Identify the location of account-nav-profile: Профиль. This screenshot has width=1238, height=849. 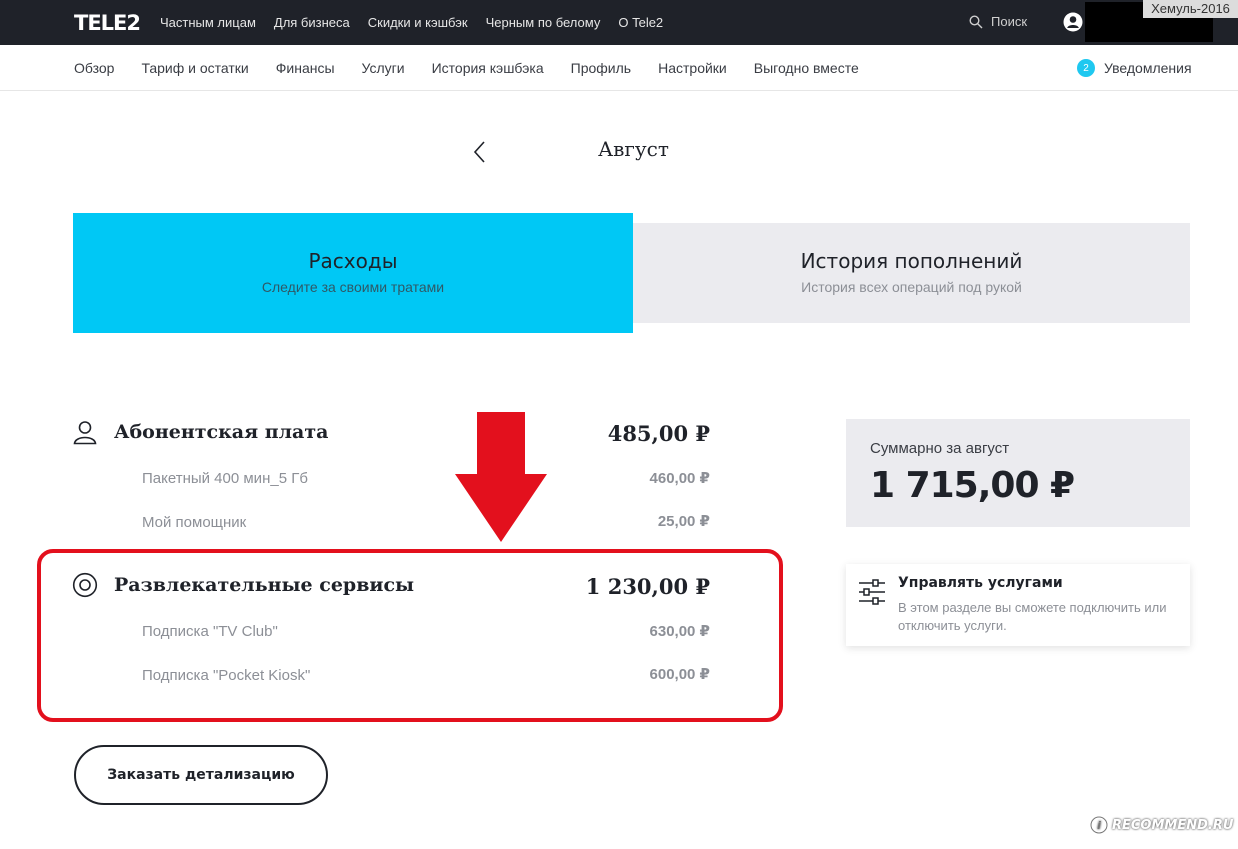
(601, 68).